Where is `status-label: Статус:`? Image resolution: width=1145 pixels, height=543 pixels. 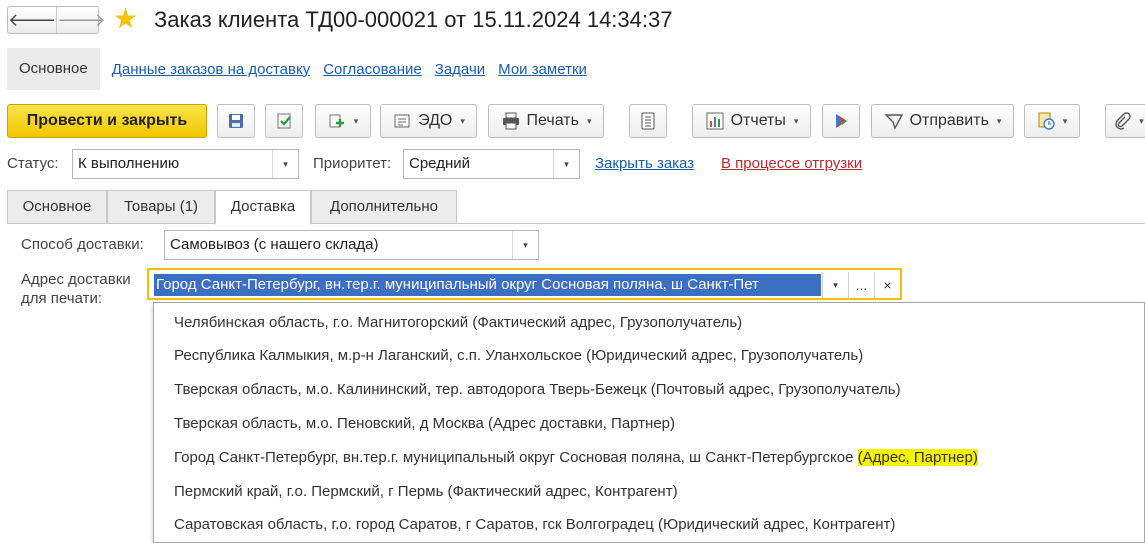 status-label: Статус: is located at coordinates (33, 163).